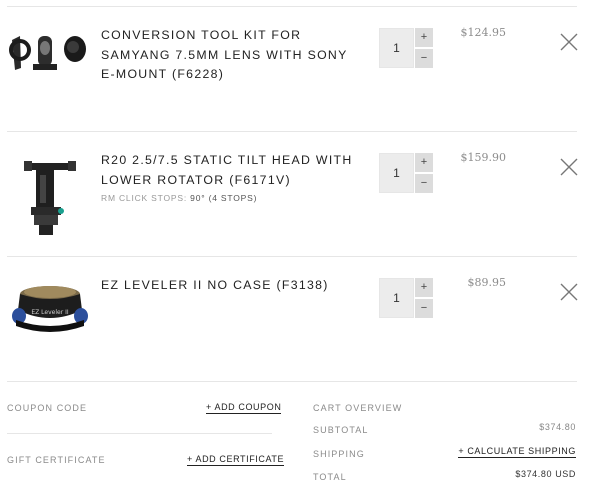  What do you see at coordinates (50, 308) in the screenshot?
I see `product-image-ez-leveler: EZ Leveler II` at bounding box center [50, 308].